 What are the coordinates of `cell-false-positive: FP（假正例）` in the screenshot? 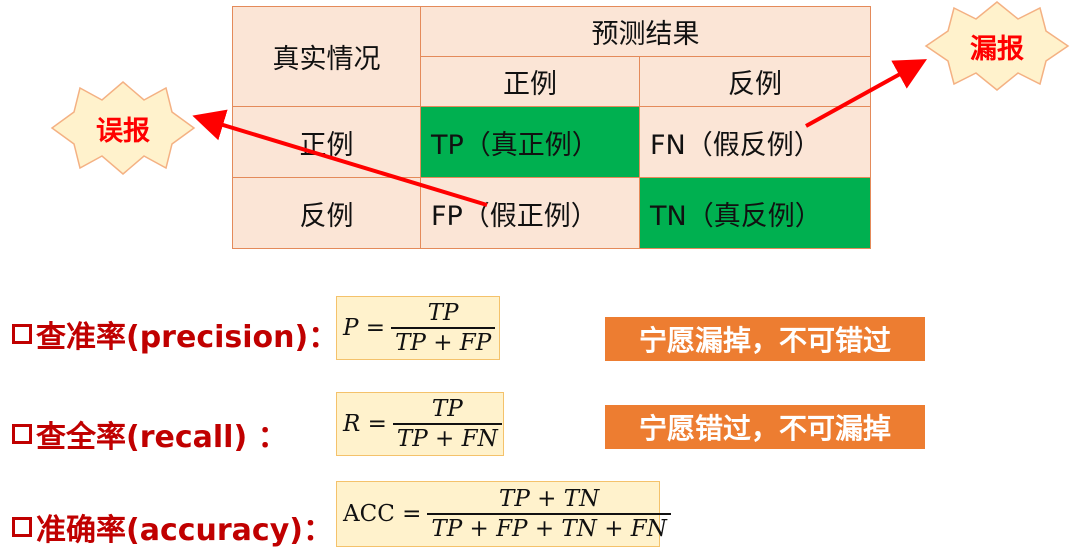 It's located at (530, 213).